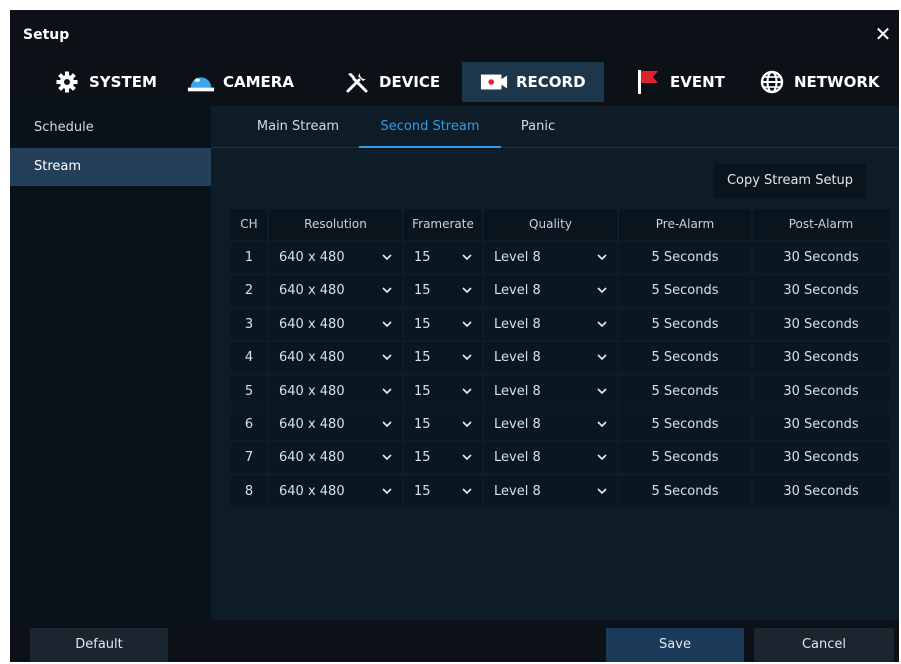 This screenshot has width=901, height=664. What do you see at coordinates (110, 128) in the screenshot?
I see `sidebar-item-schedule: Schedule` at bounding box center [110, 128].